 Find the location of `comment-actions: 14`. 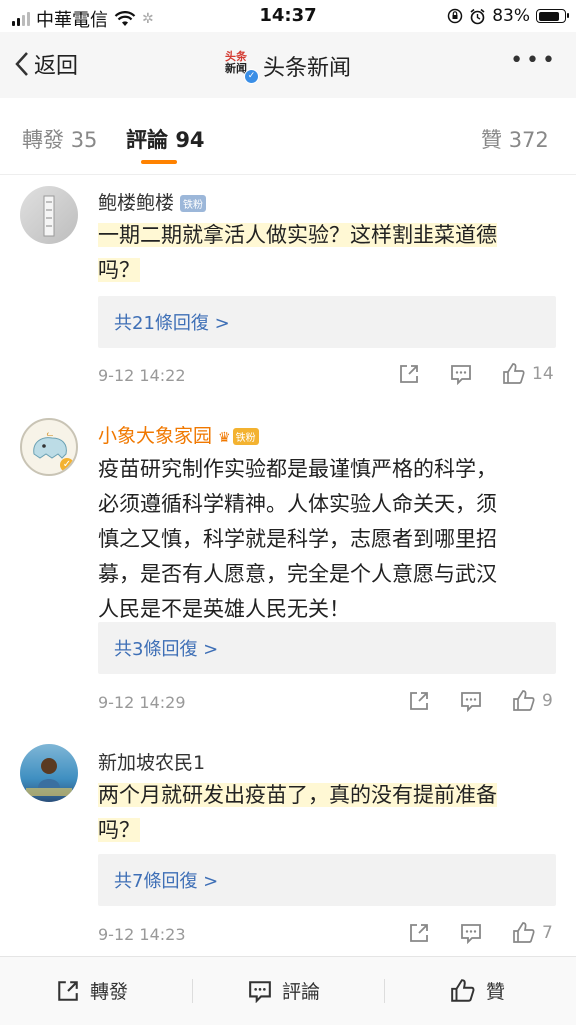

comment-actions: 14 is located at coordinates (478, 374).